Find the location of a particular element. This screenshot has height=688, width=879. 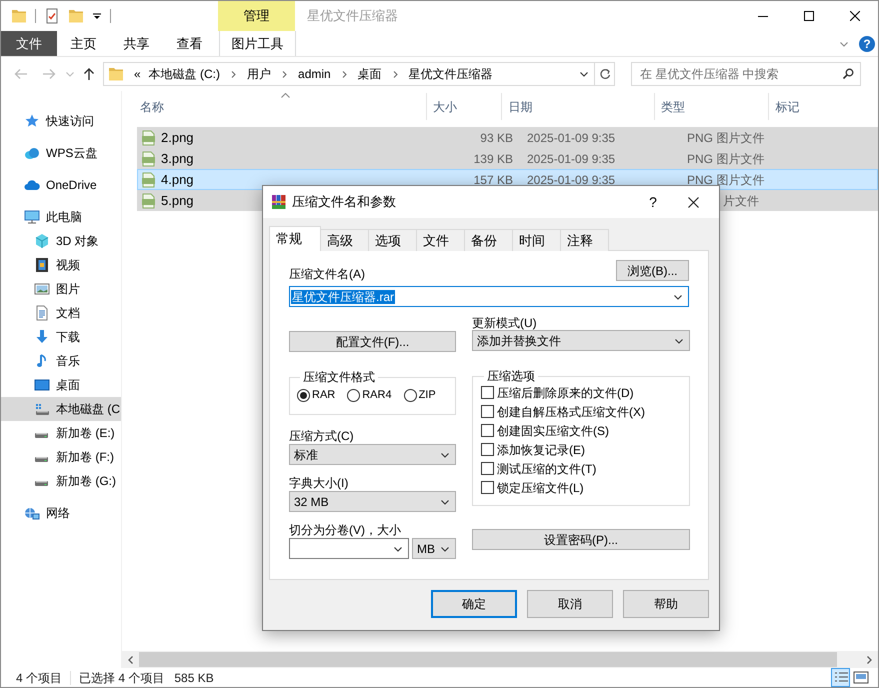

refresh-button is located at coordinates (605, 74).